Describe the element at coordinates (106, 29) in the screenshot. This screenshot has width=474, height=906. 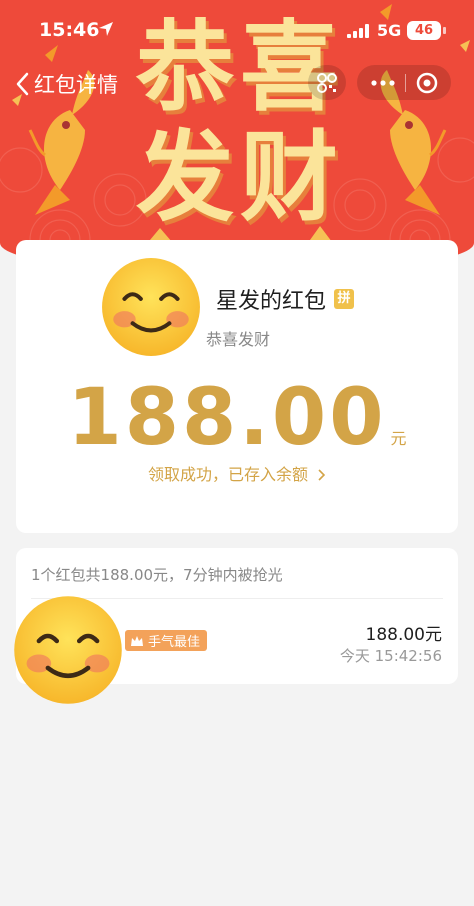
I see `location-arrow-icon` at that location.